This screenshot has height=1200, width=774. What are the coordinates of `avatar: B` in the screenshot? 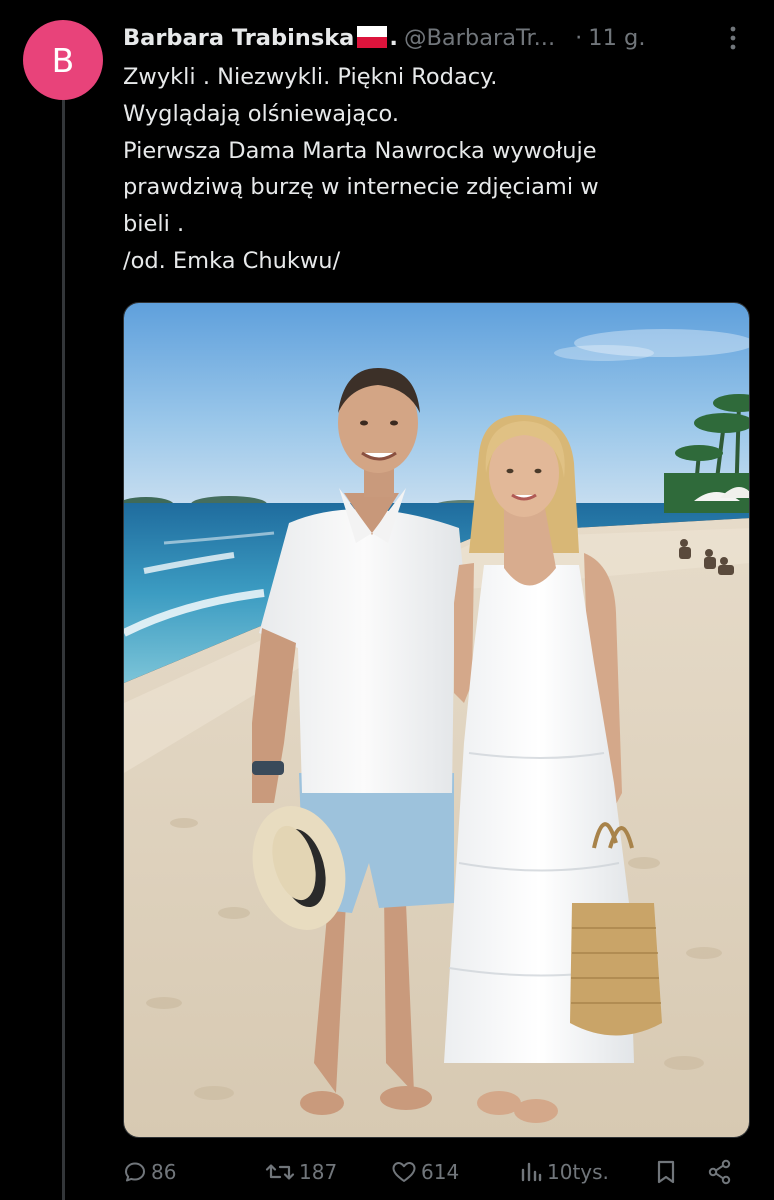 It's located at (63, 60).